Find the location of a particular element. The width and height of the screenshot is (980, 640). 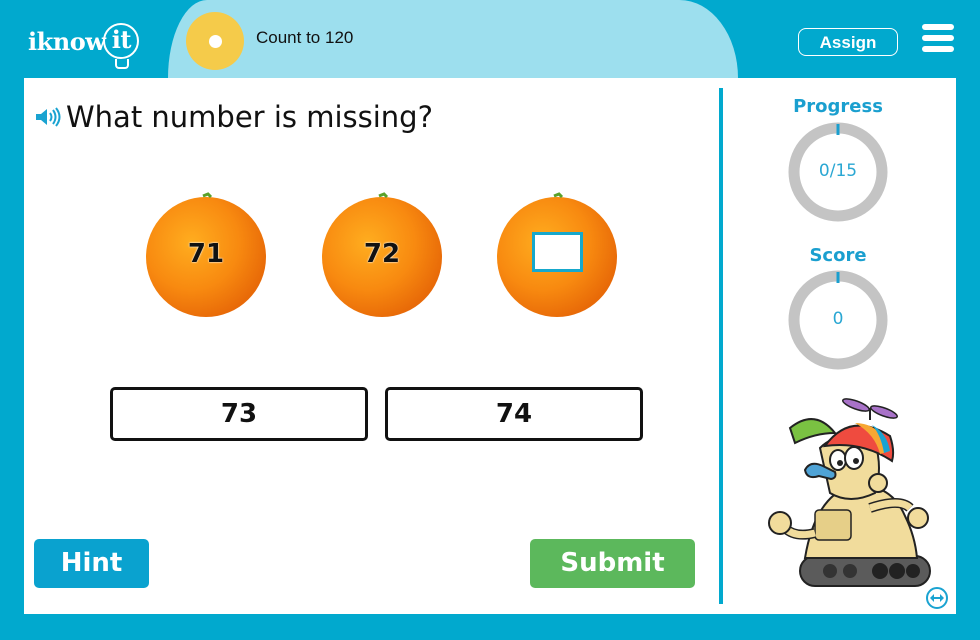

lightbulb-base is located at coordinates (122, 64).